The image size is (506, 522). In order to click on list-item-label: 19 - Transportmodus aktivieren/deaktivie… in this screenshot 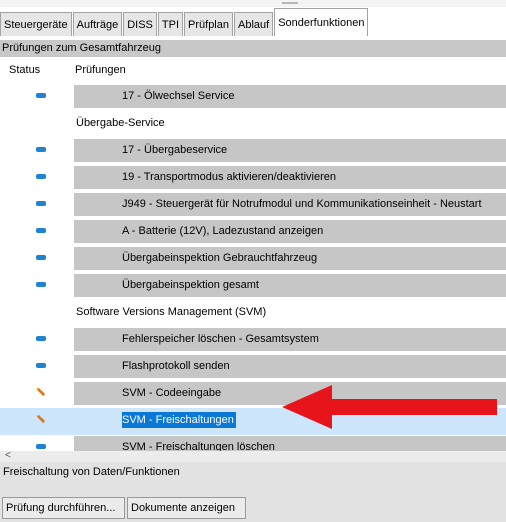, I will do `click(229, 177)`.